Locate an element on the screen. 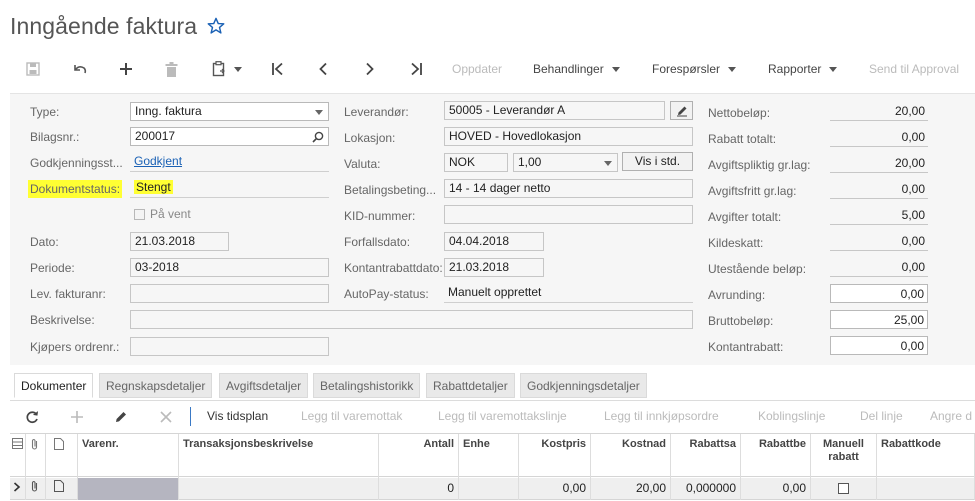 Image resolution: width=975 pixels, height=501 pixels. rapporter-menu: Rapporter is located at coordinates (803, 69).